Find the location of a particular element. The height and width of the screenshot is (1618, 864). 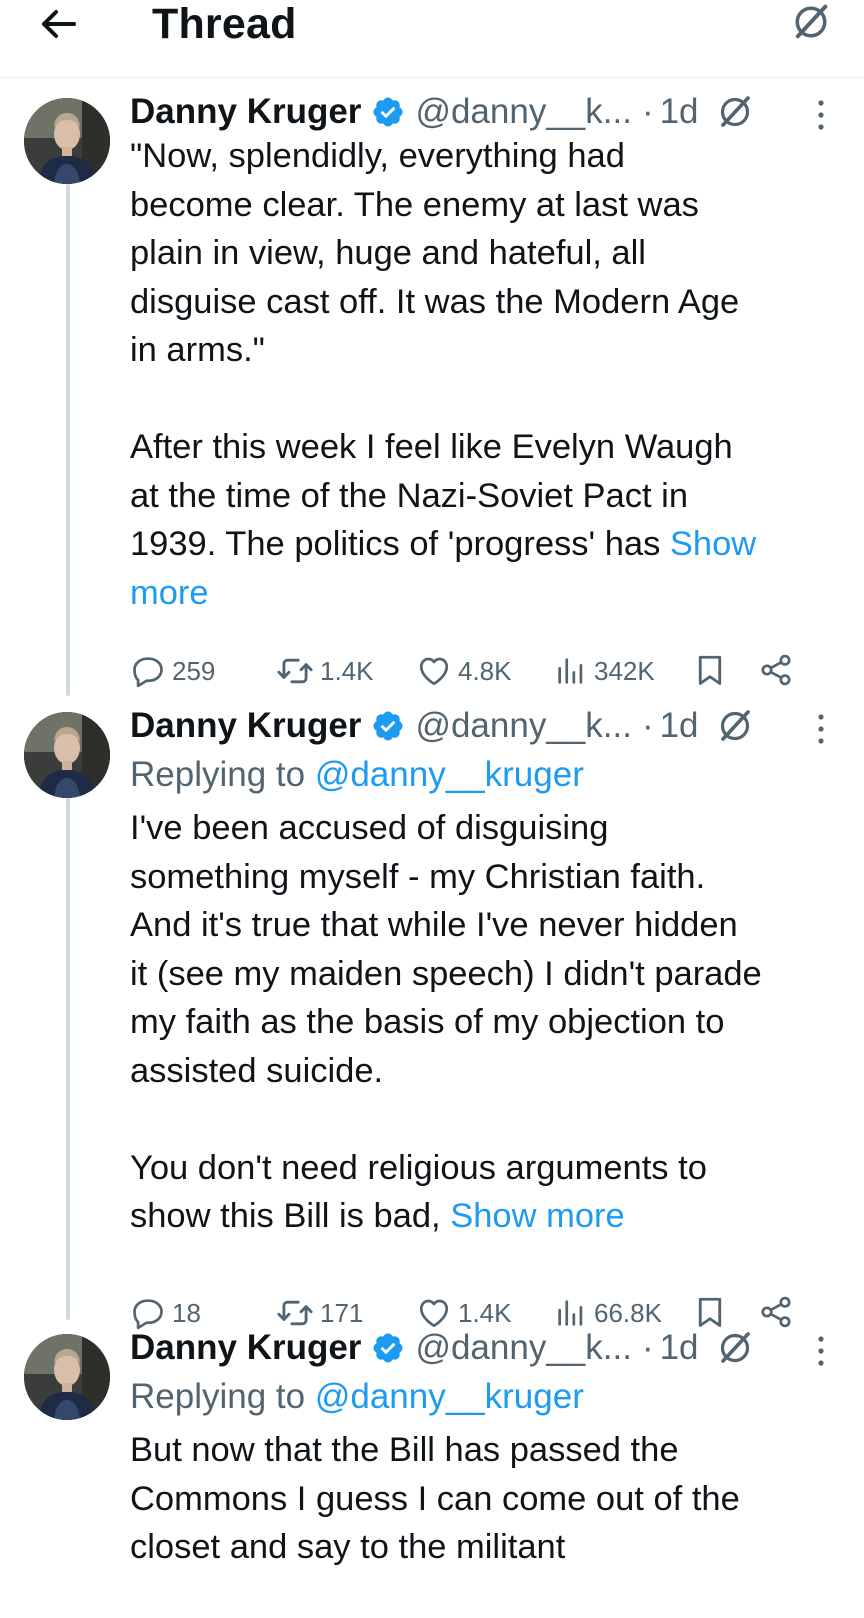

bookmark-icon is located at coordinates (710, 670).